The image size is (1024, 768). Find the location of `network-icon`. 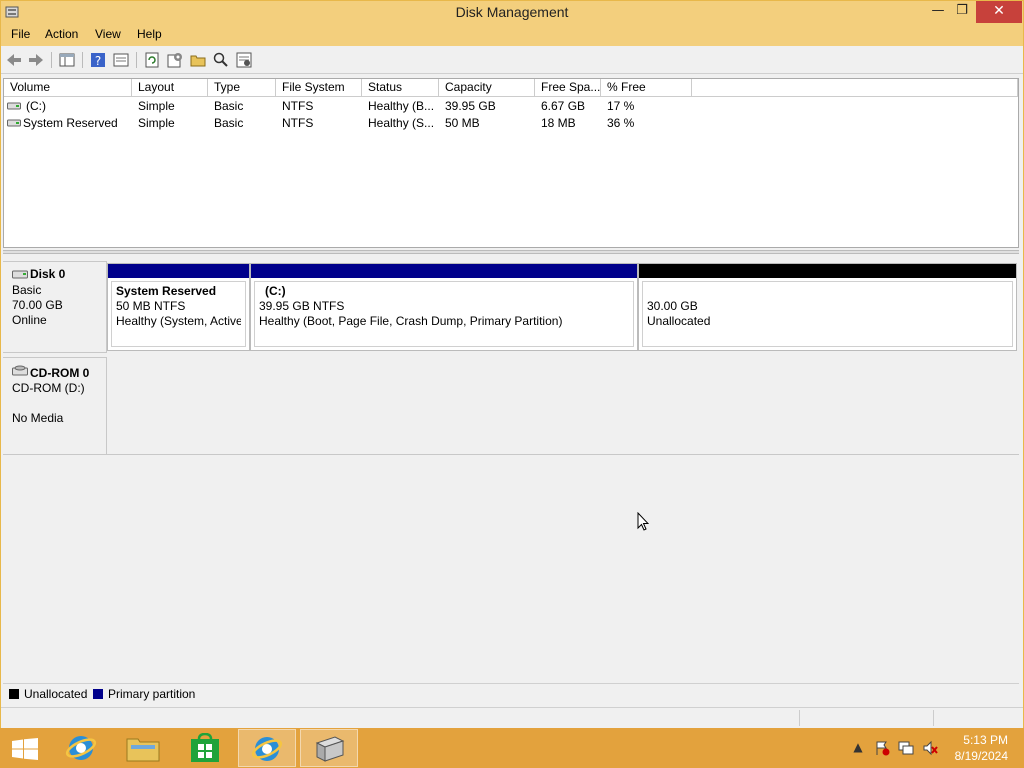

network-icon is located at coordinates (906, 748).